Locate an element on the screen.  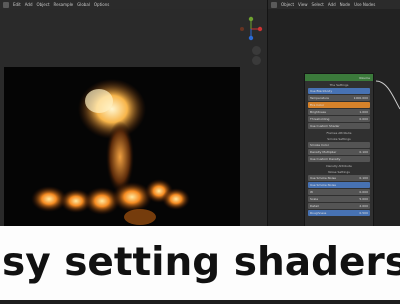
gizmo-y-axis is located at coordinates (251, 19).